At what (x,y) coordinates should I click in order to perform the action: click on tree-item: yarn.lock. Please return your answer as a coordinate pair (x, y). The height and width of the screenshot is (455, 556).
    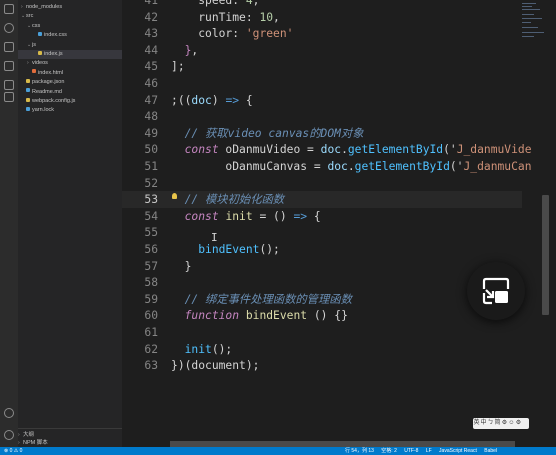
    Looking at the image, I should click on (70, 110).